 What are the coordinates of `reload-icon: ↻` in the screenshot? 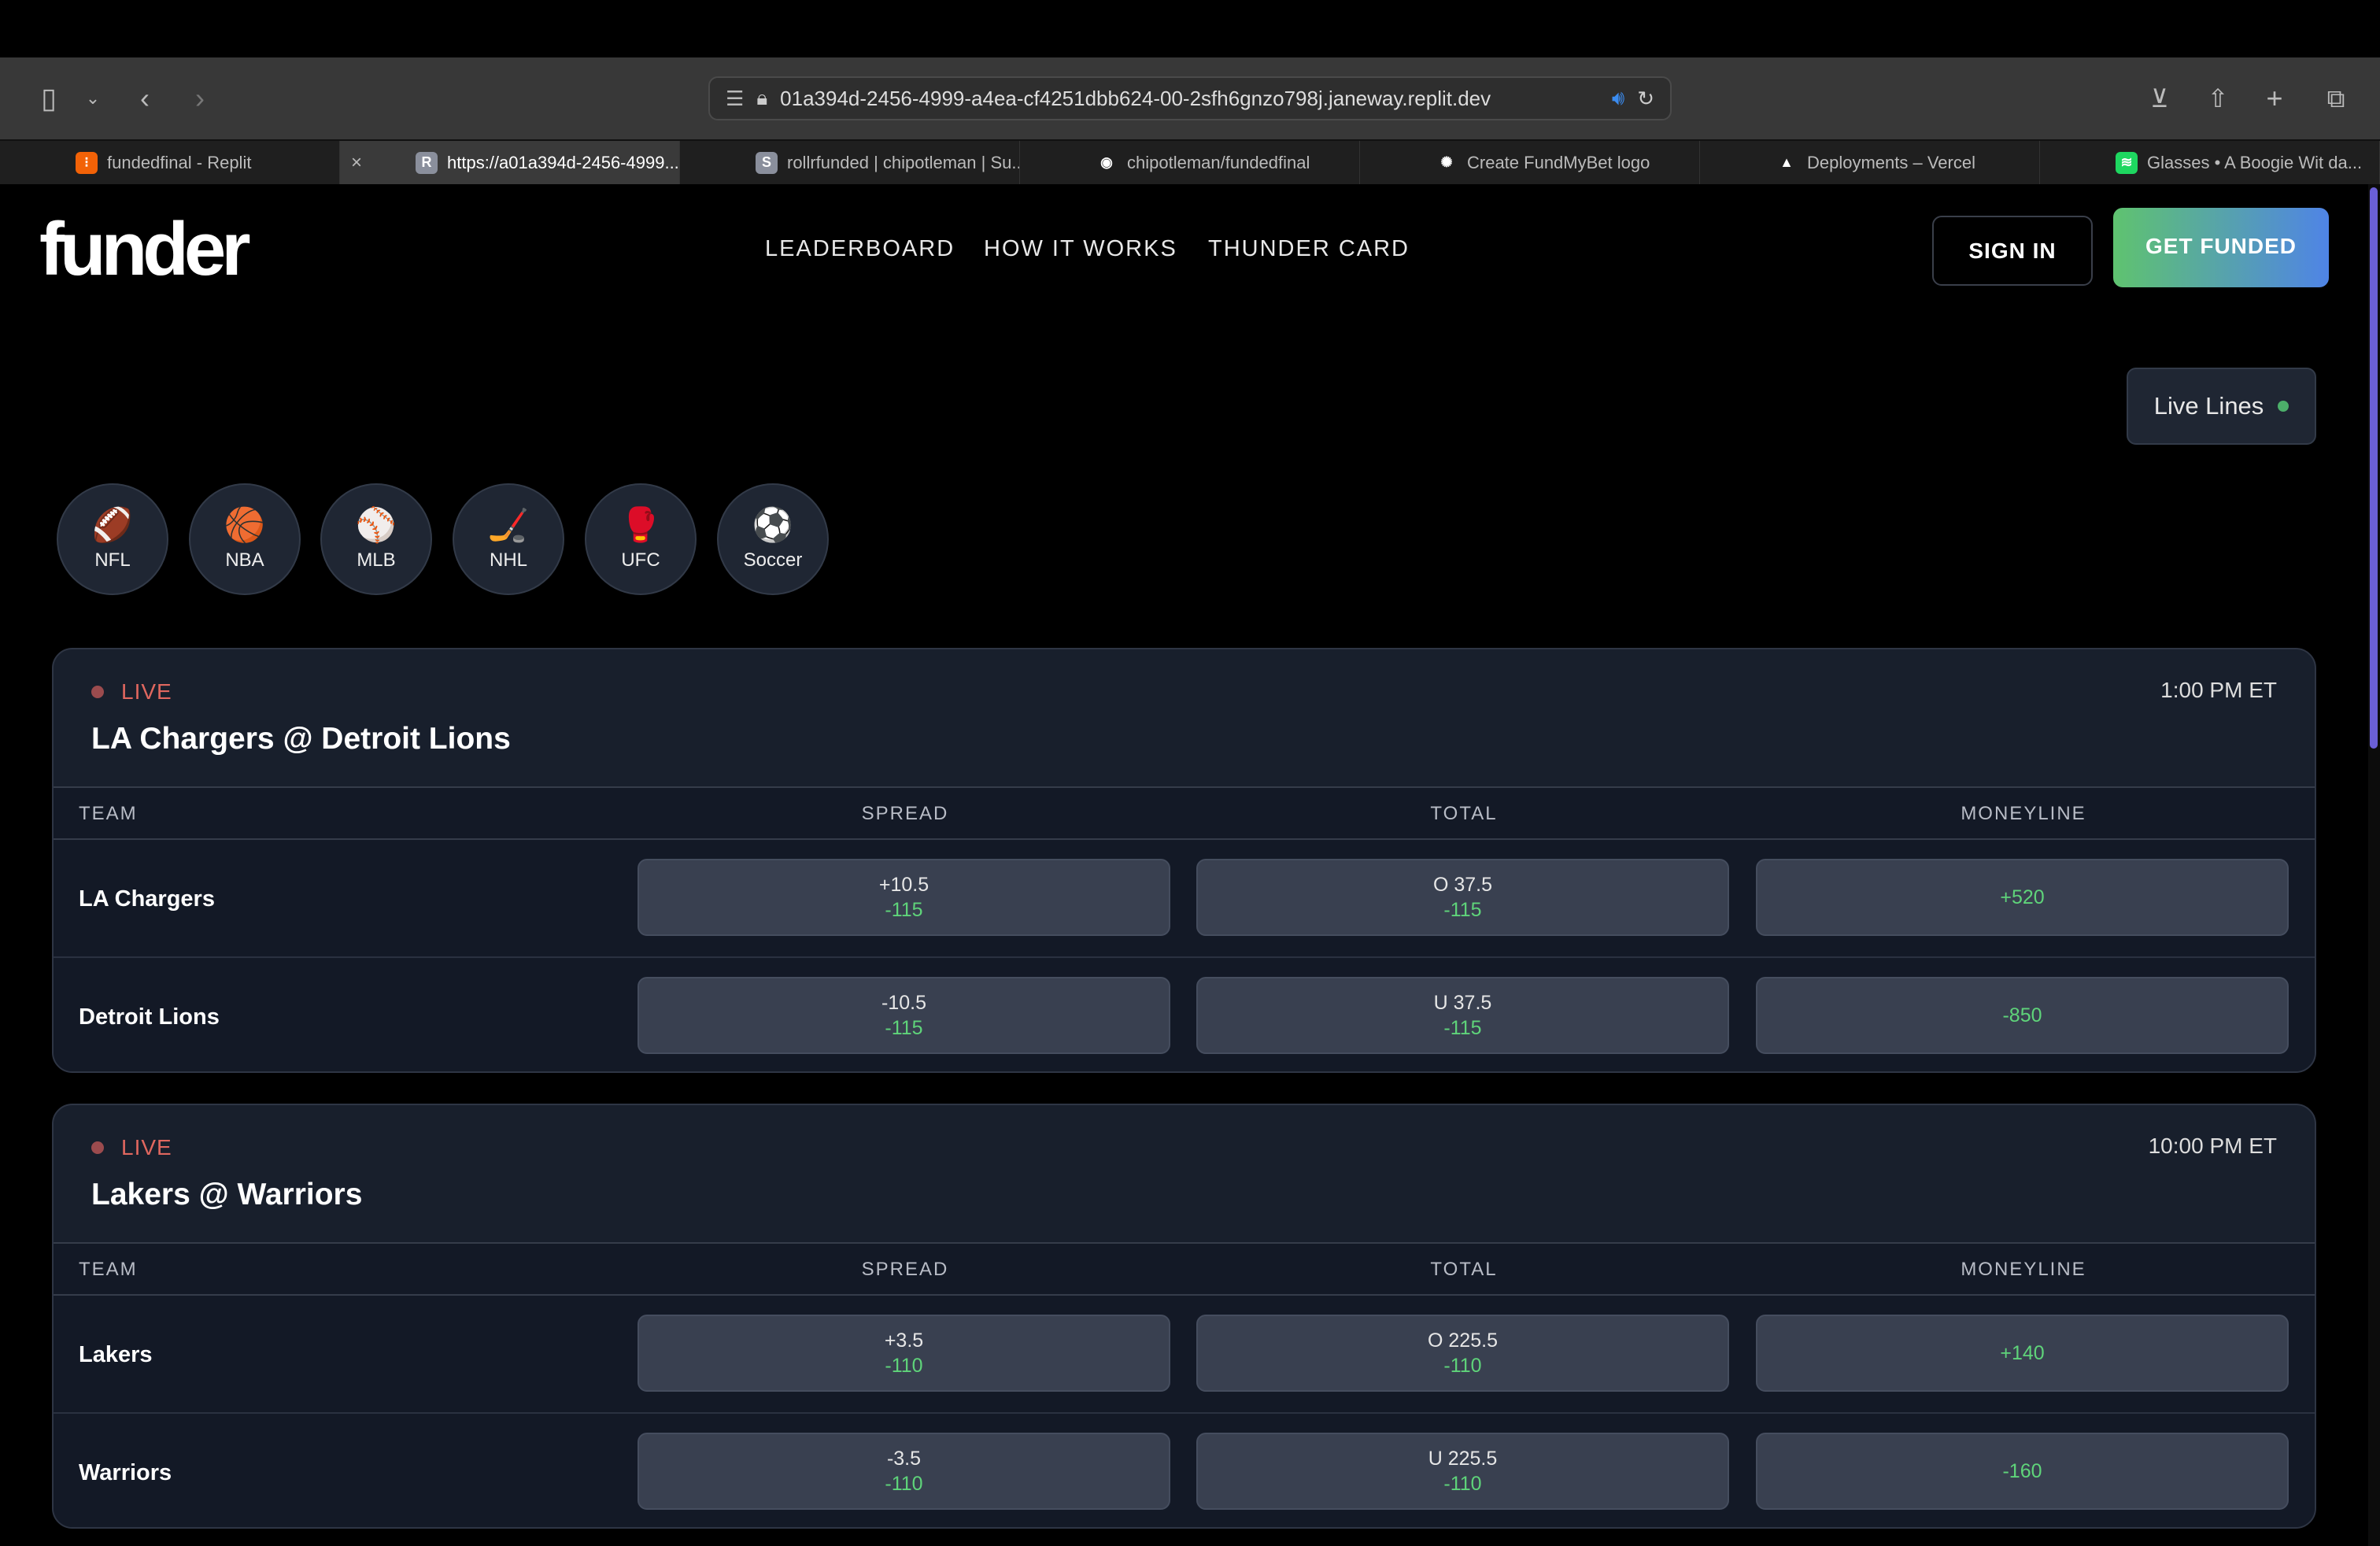 It's located at (1645, 99).